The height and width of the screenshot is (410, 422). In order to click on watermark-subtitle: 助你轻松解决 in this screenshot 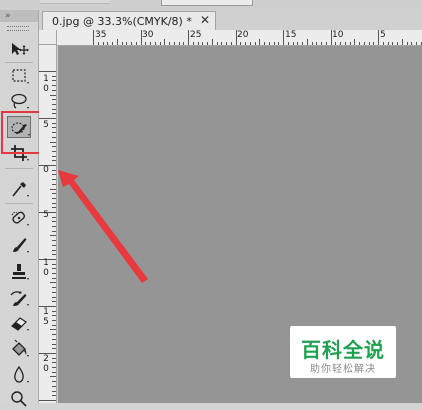, I will do `click(343, 369)`.